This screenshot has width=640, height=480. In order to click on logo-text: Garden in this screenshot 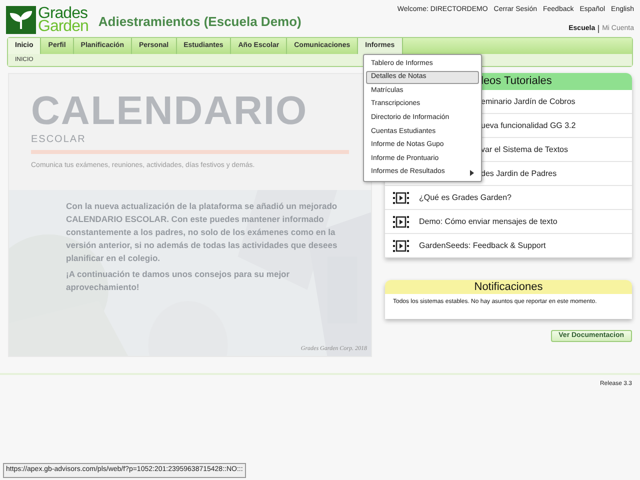, I will do `click(63, 26)`.